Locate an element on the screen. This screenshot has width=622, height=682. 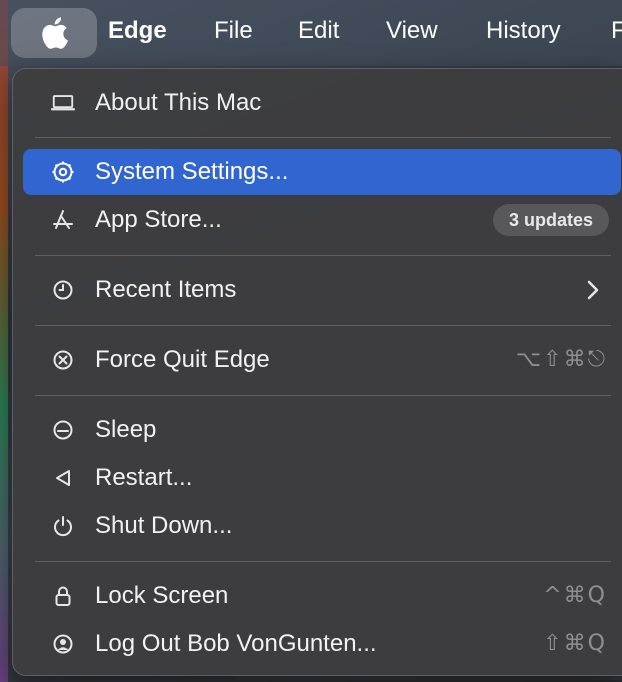
menu-item-about-this-mac: About This Mac is located at coordinates (322, 103).